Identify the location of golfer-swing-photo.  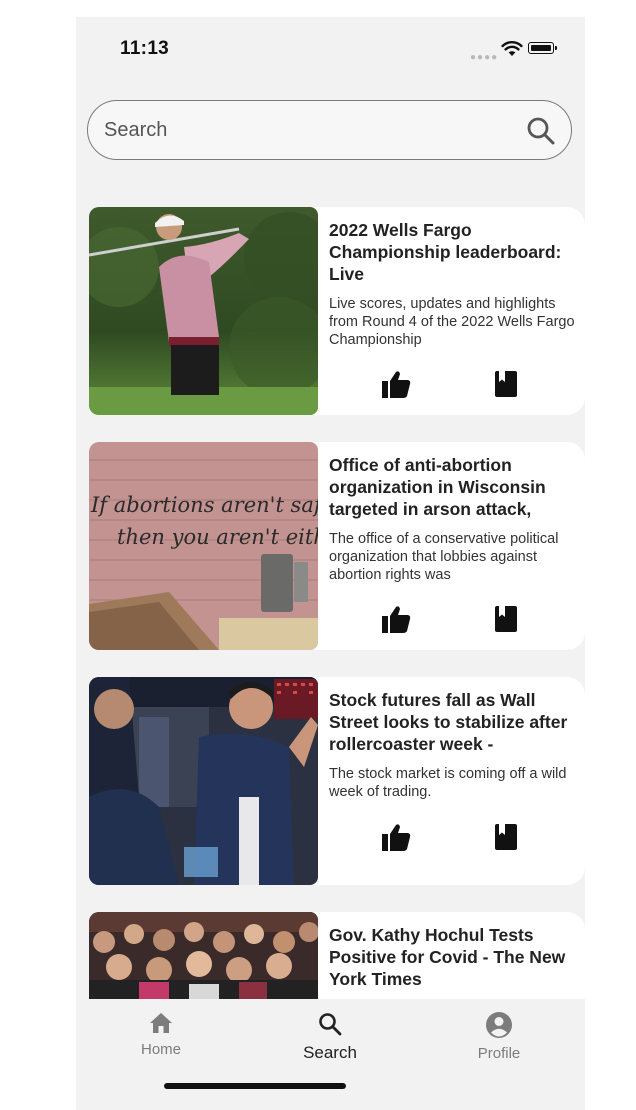
(203, 311).